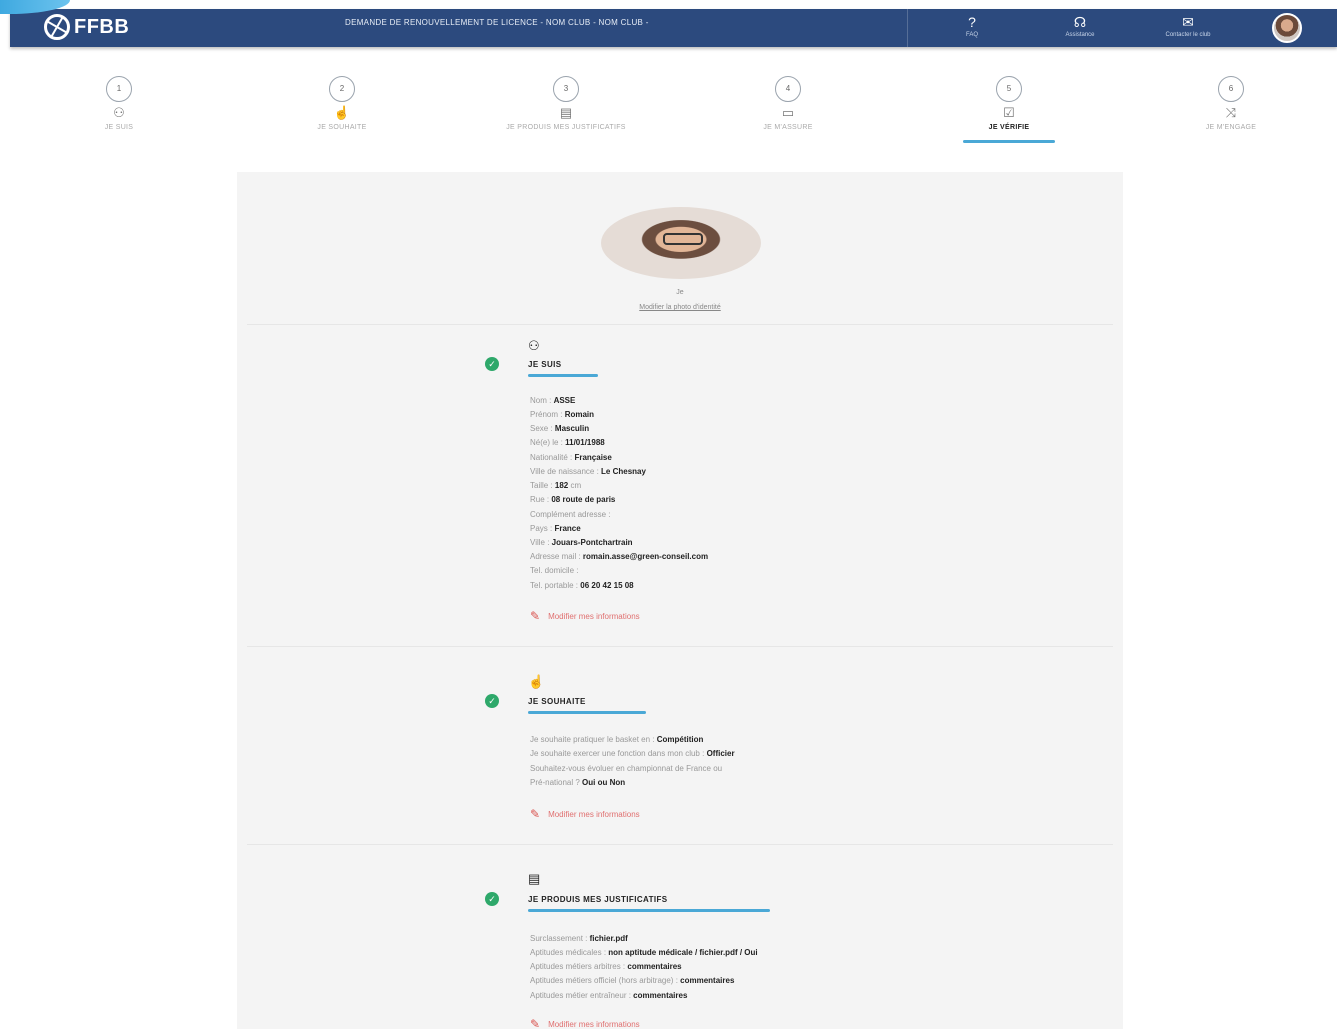 The height and width of the screenshot is (1031, 1337). Describe the element at coordinates (567, 442) in the screenshot. I see `field-naissance: Né(e) le : 11/01/1988` at that location.